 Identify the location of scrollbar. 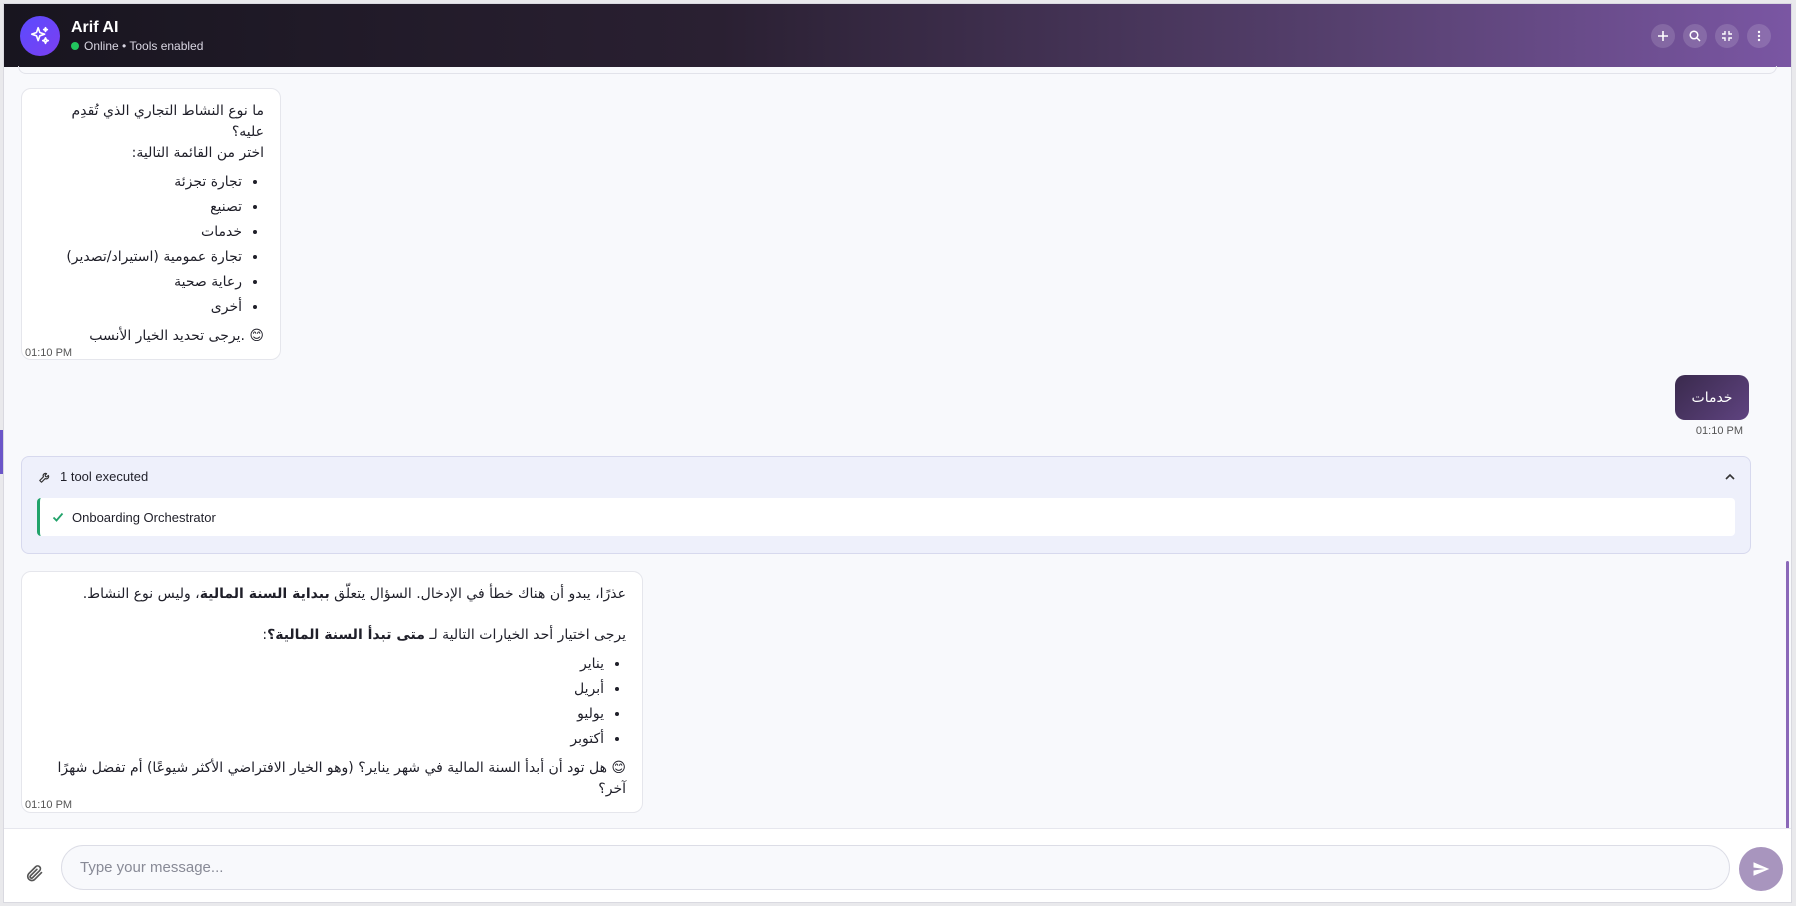
(1787, 696).